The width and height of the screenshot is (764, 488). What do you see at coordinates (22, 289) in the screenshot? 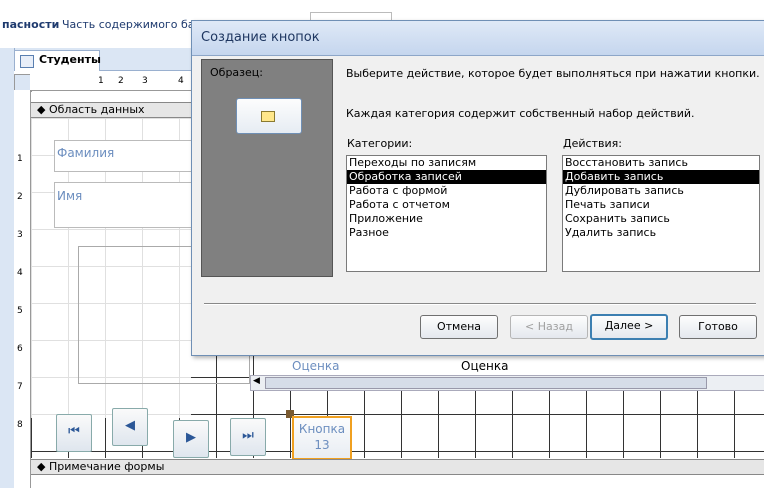
I see `vertical-ruler: 1 2 3 4 5 6 7 8` at bounding box center [22, 289].